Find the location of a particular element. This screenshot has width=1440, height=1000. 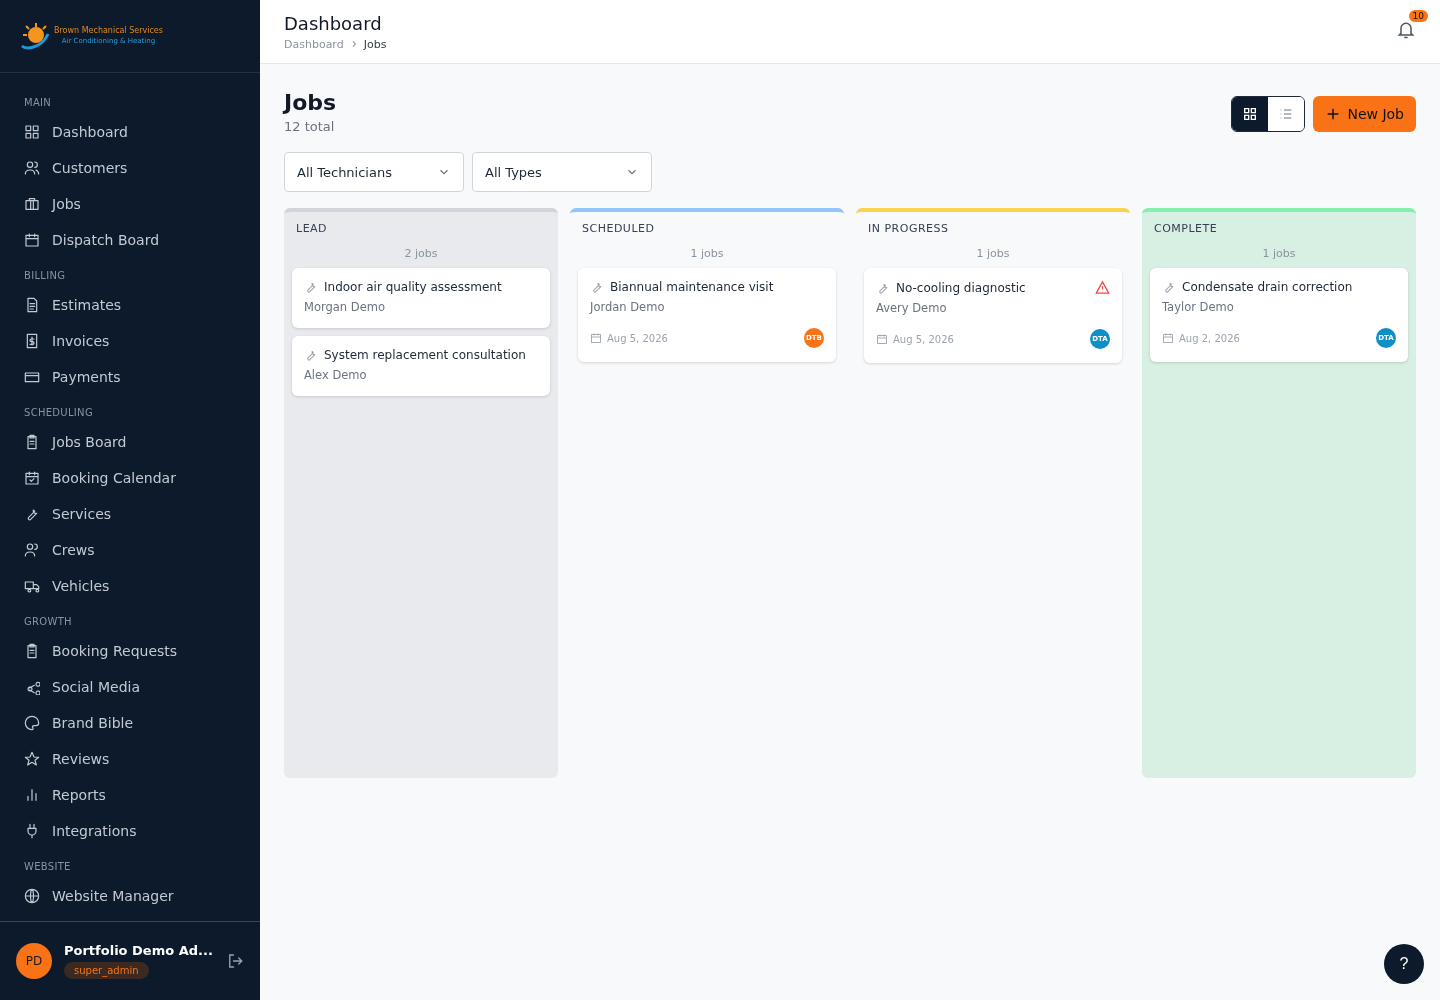

filter-dropdown: All Technicians is located at coordinates (374, 172).